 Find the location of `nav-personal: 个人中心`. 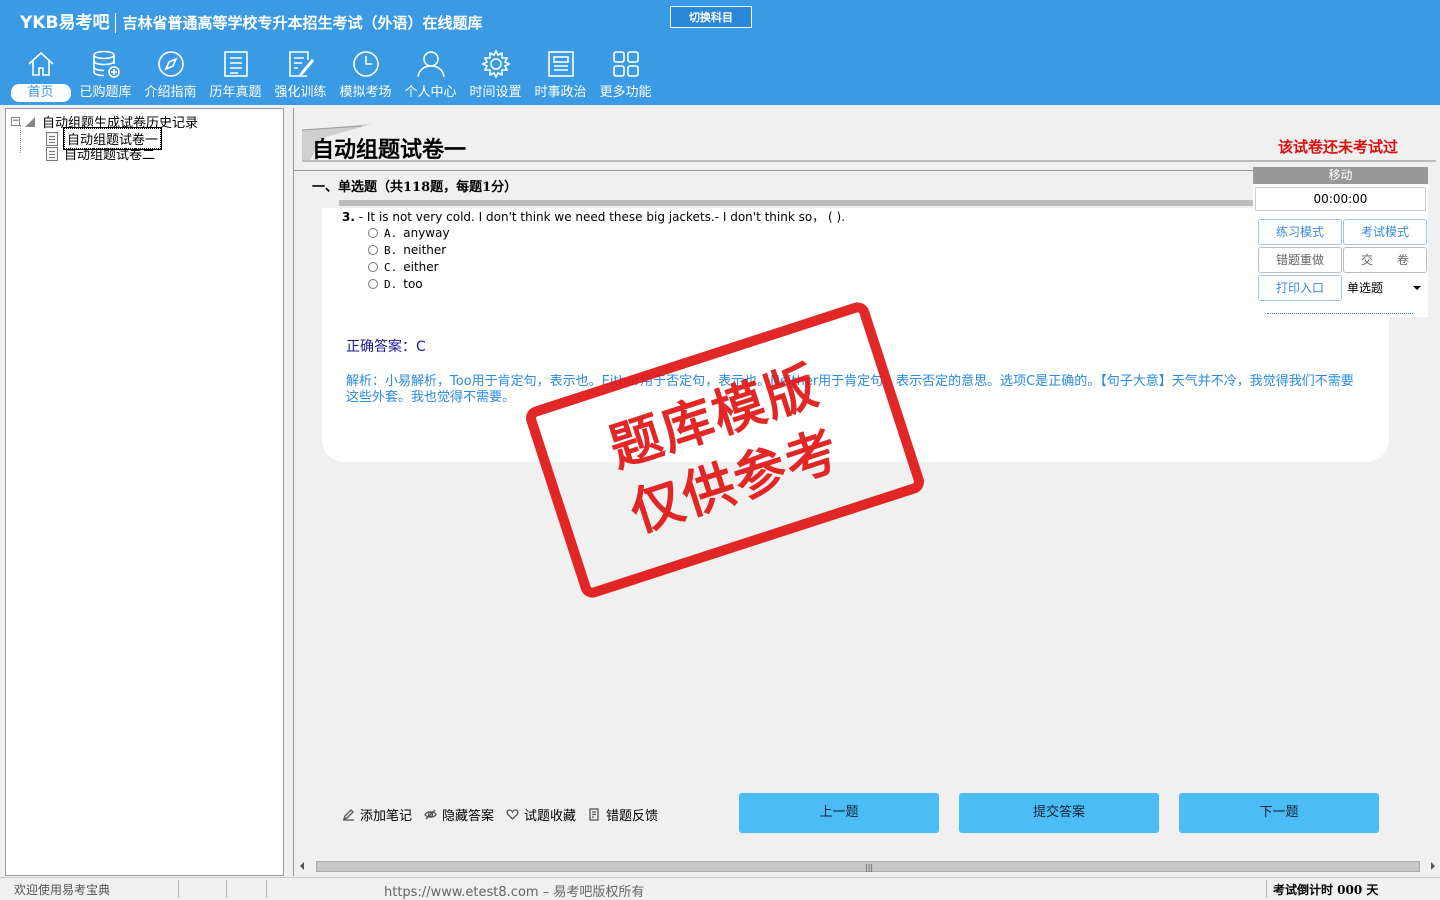

nav-personal: 个人中心 is located at coordinates (430, 76).